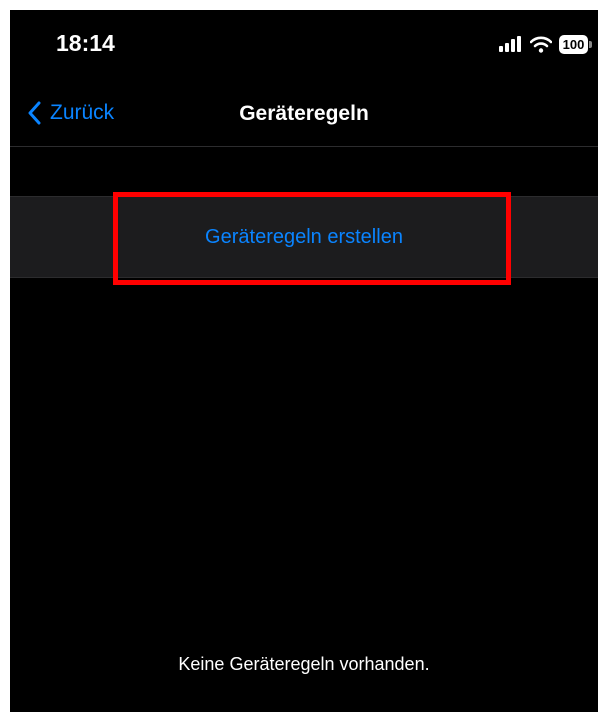 The height and width of the screenshot is (712, 598). I want to click on status-time: 18:14, so click(85, 43).